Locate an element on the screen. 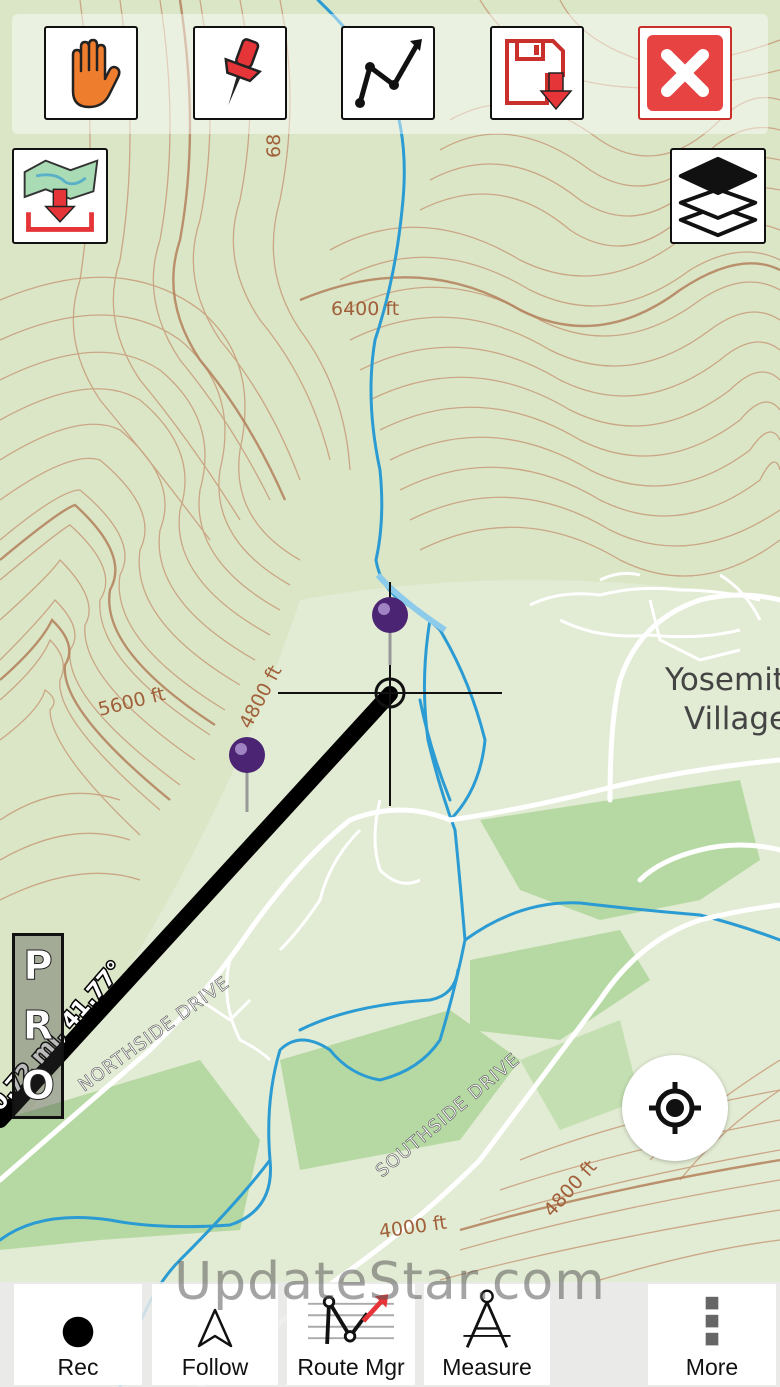  map-download-icon is located at coordinates (61, 195).